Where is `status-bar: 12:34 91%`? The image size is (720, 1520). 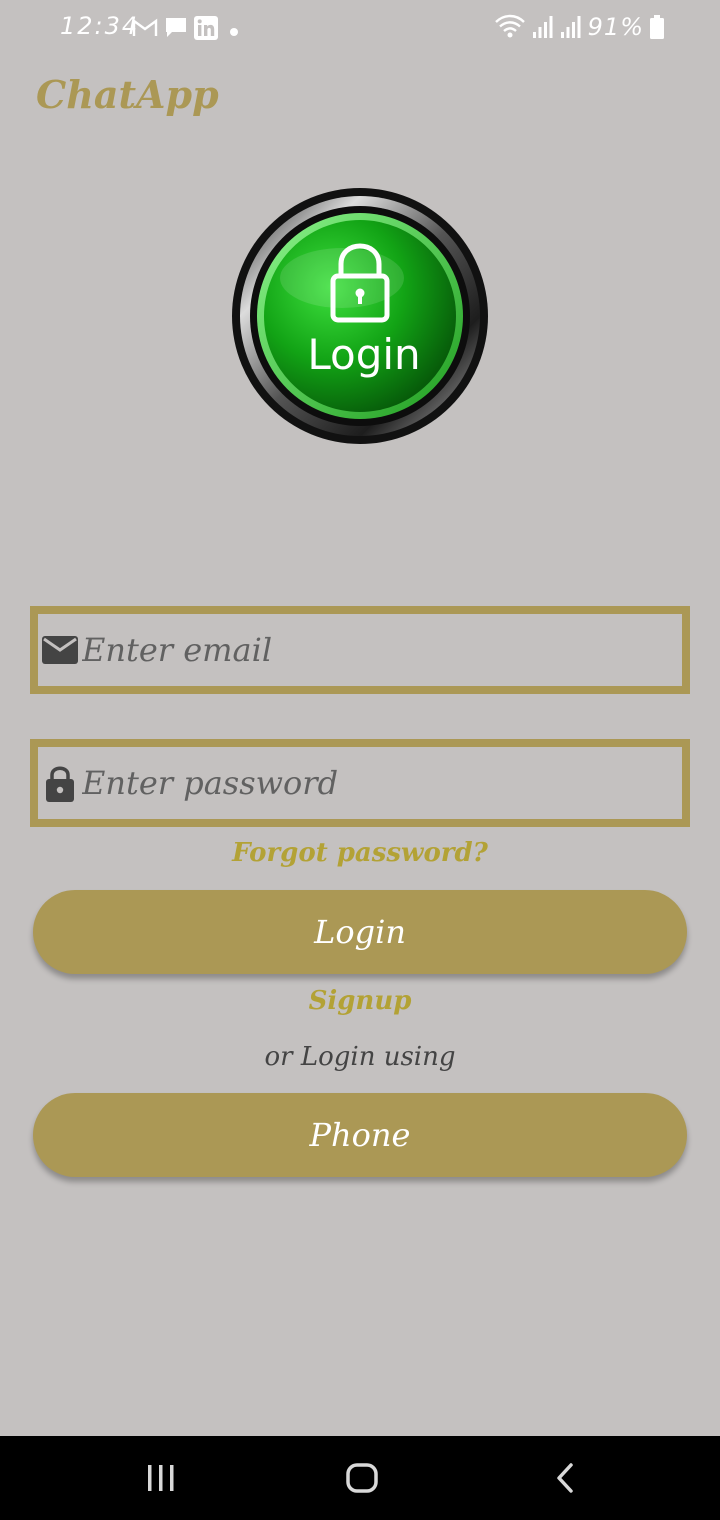 status-bar: 12:34 91% is located at coordinates (360, 28).